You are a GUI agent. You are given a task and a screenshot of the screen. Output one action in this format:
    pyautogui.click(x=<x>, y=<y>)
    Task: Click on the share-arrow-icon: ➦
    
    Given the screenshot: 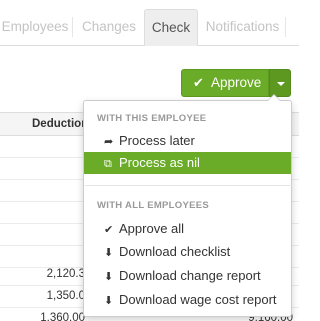 What is the action you would take?
    pyautogui.click(x=109, y=142)
    